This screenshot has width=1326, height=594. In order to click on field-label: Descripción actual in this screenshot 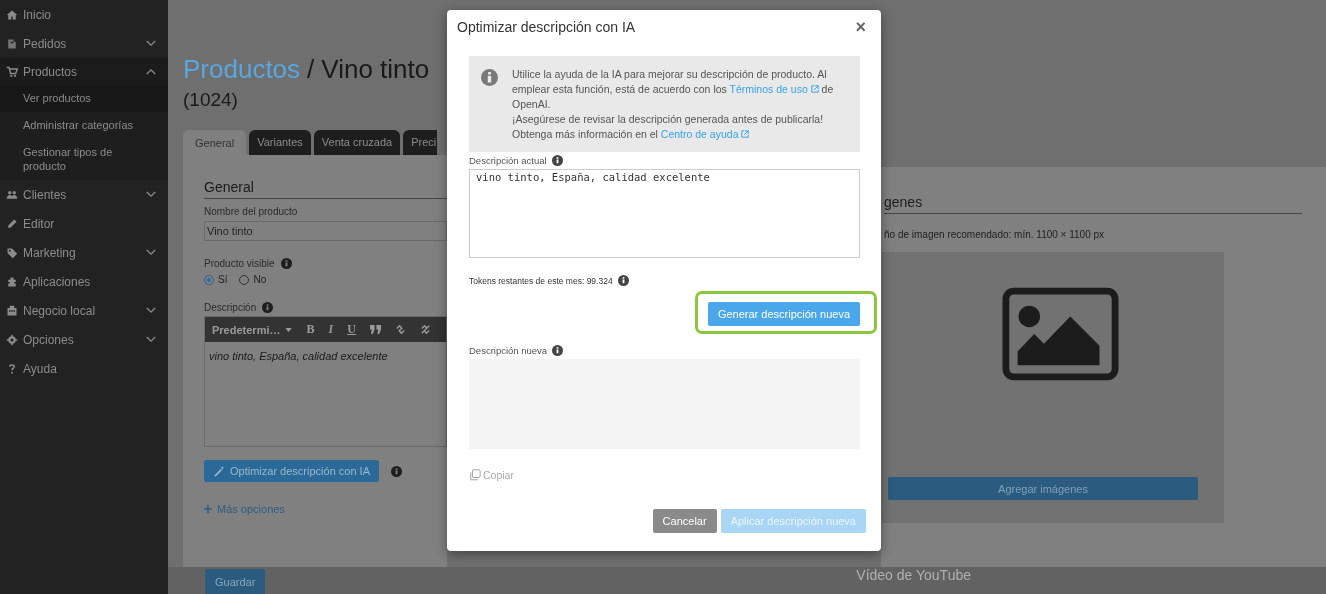, I will do `click(508, 160)`.